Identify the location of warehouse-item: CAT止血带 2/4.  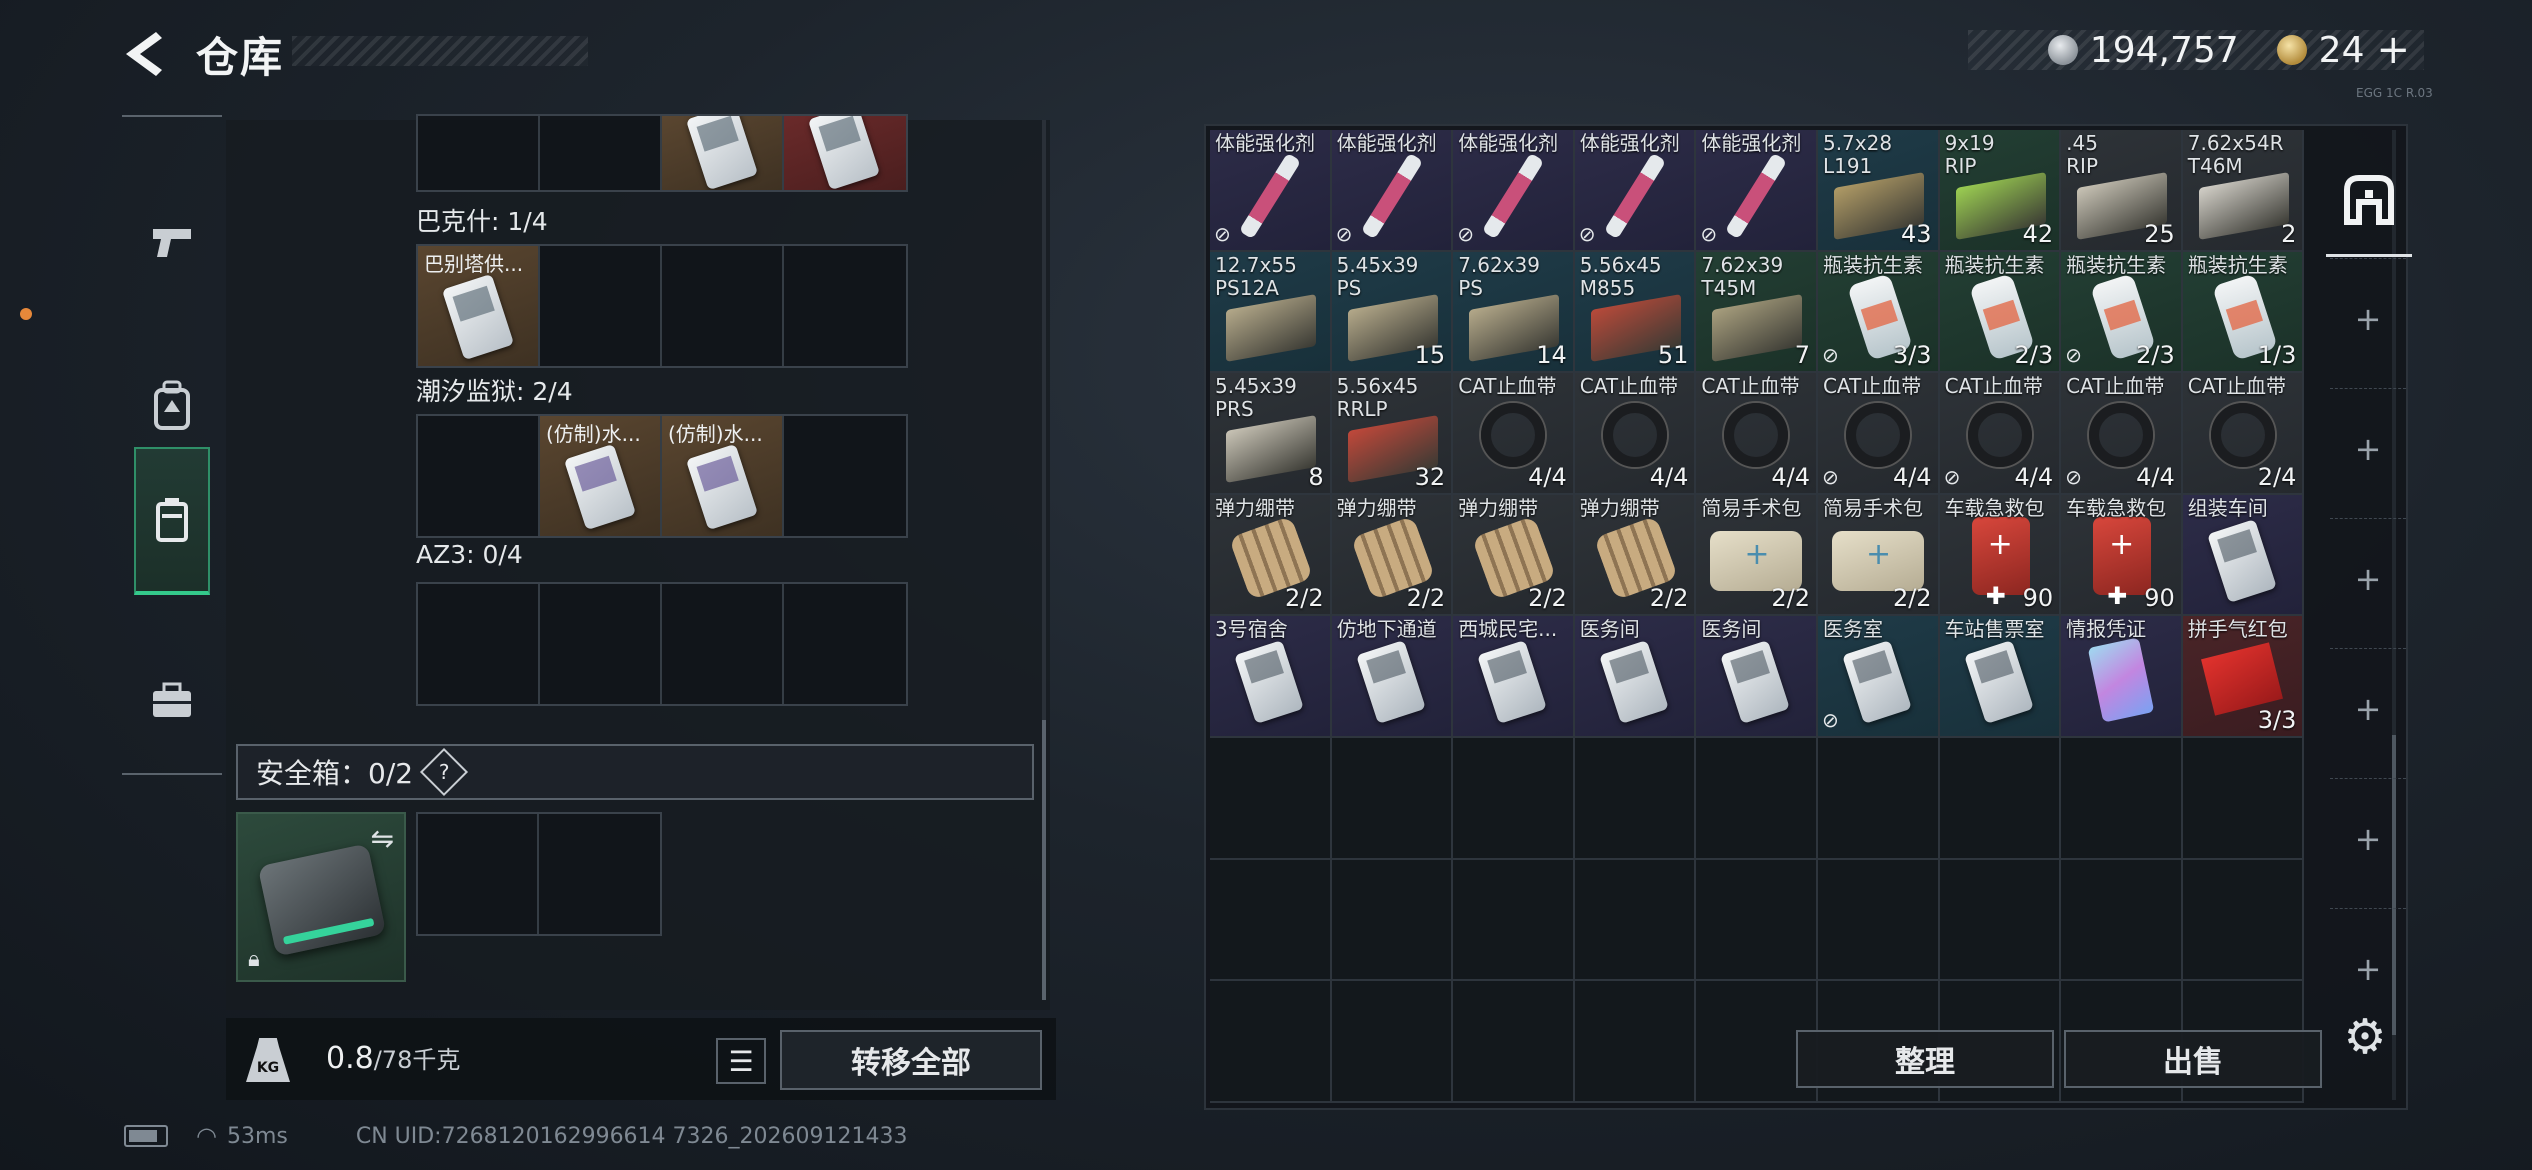
(2243, 434).